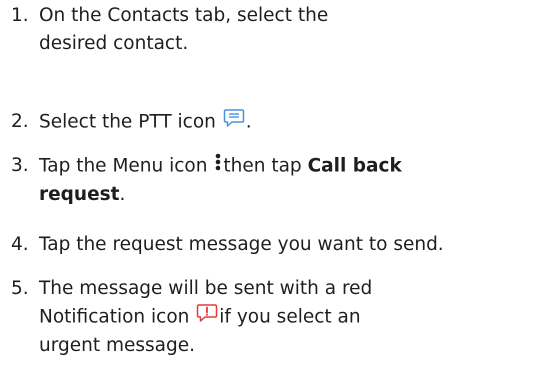 The width and height of the screenshot is (559, 365). What do you see at coordinates (218, 166) in the screenshot?
I see `more-options-icon` at bounding box center [218, 166].